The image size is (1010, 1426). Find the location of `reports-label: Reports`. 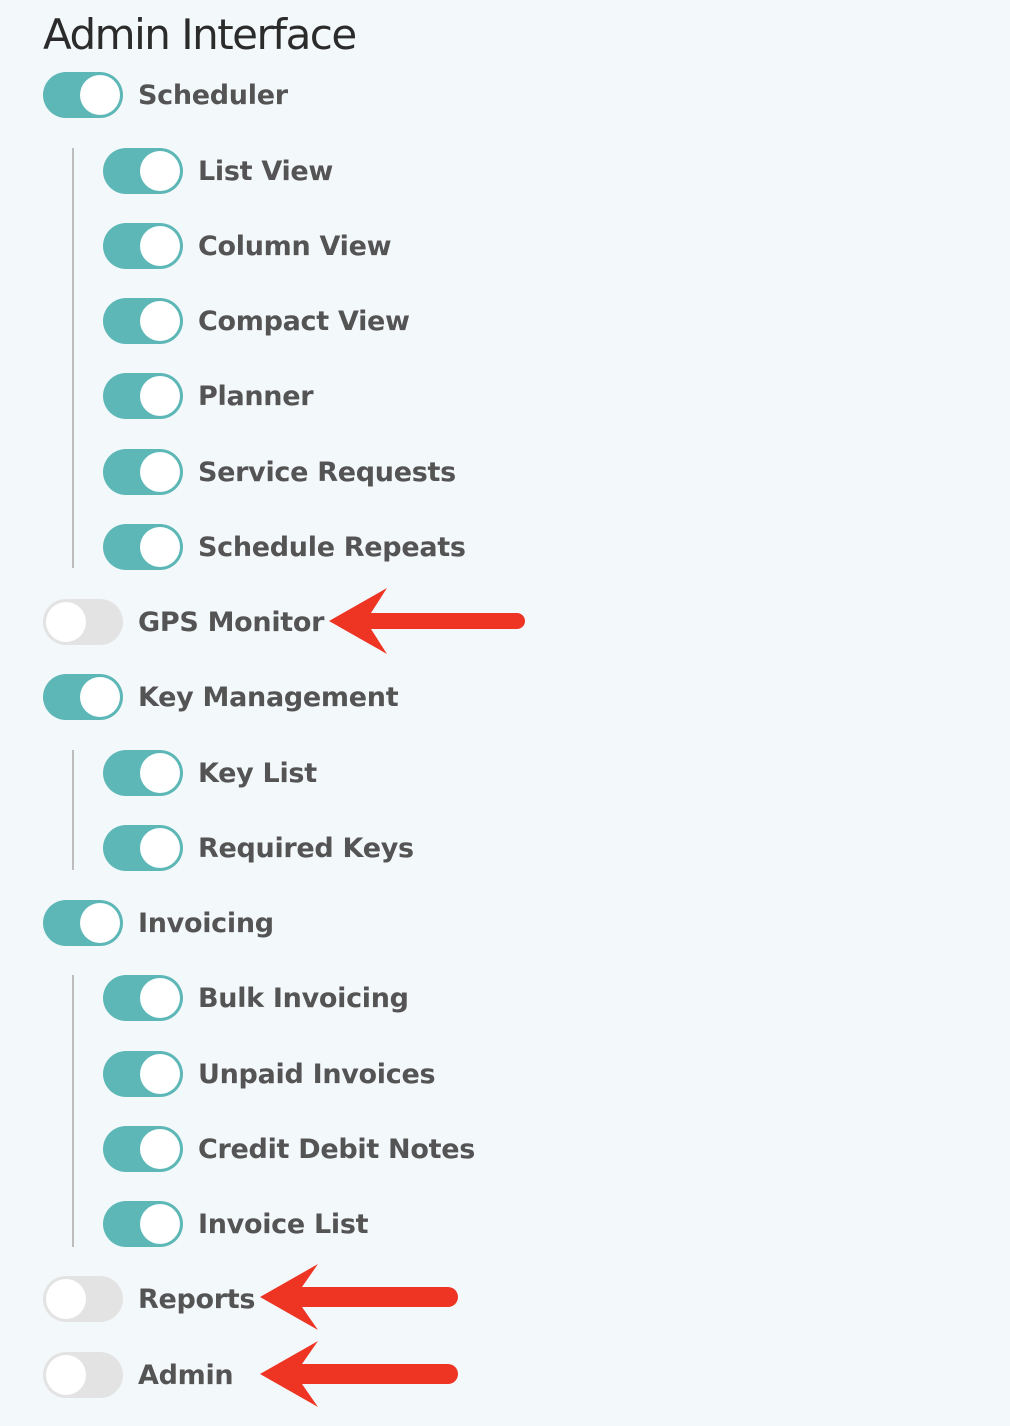

reports-label: Reports is located at coordinates (197, 1299).